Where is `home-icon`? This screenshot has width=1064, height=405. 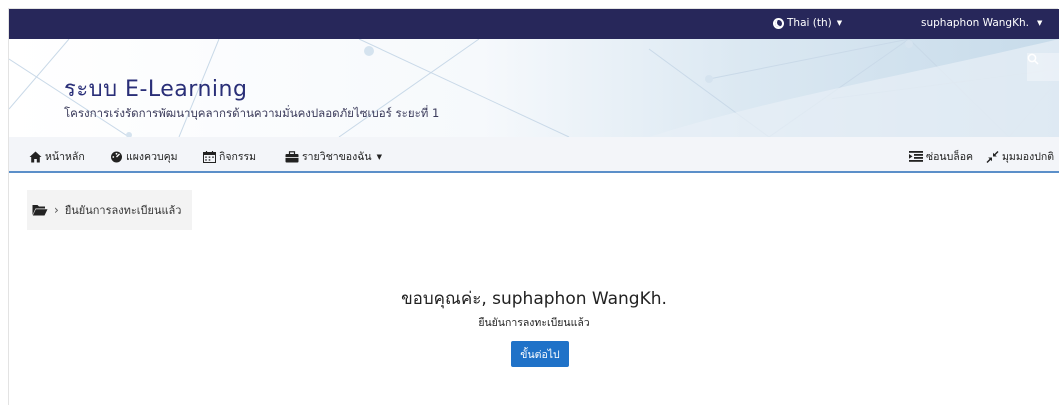
home-icon is located at coordinates (35, 156).